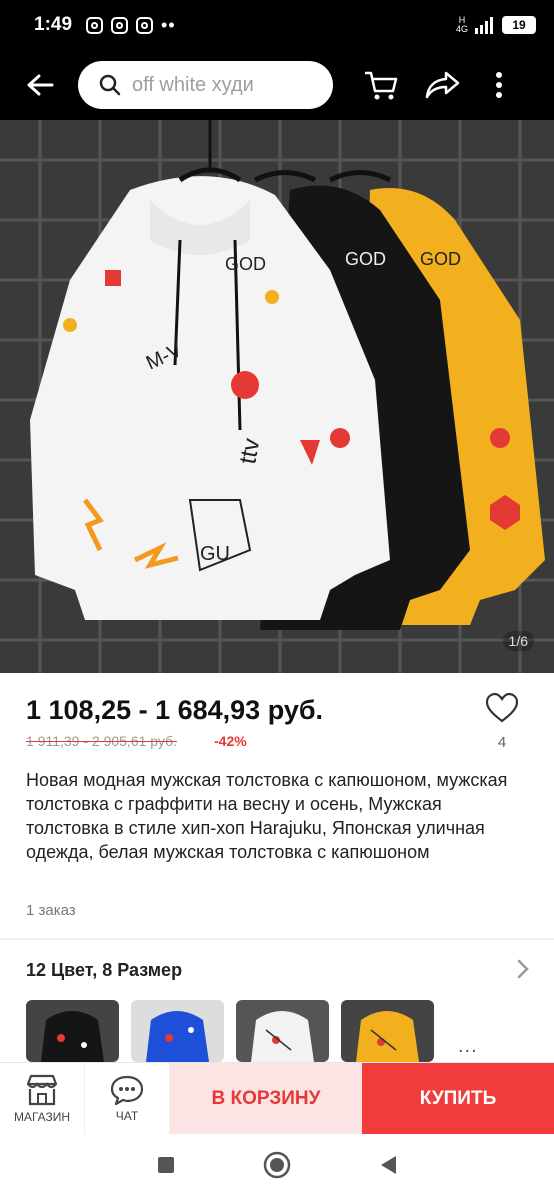 The image size is (554, 1200). What do you see at coordinates (277, 1164) in the screenshot?
I see `nav-circle-icon` at bounding box center [277, 1164].